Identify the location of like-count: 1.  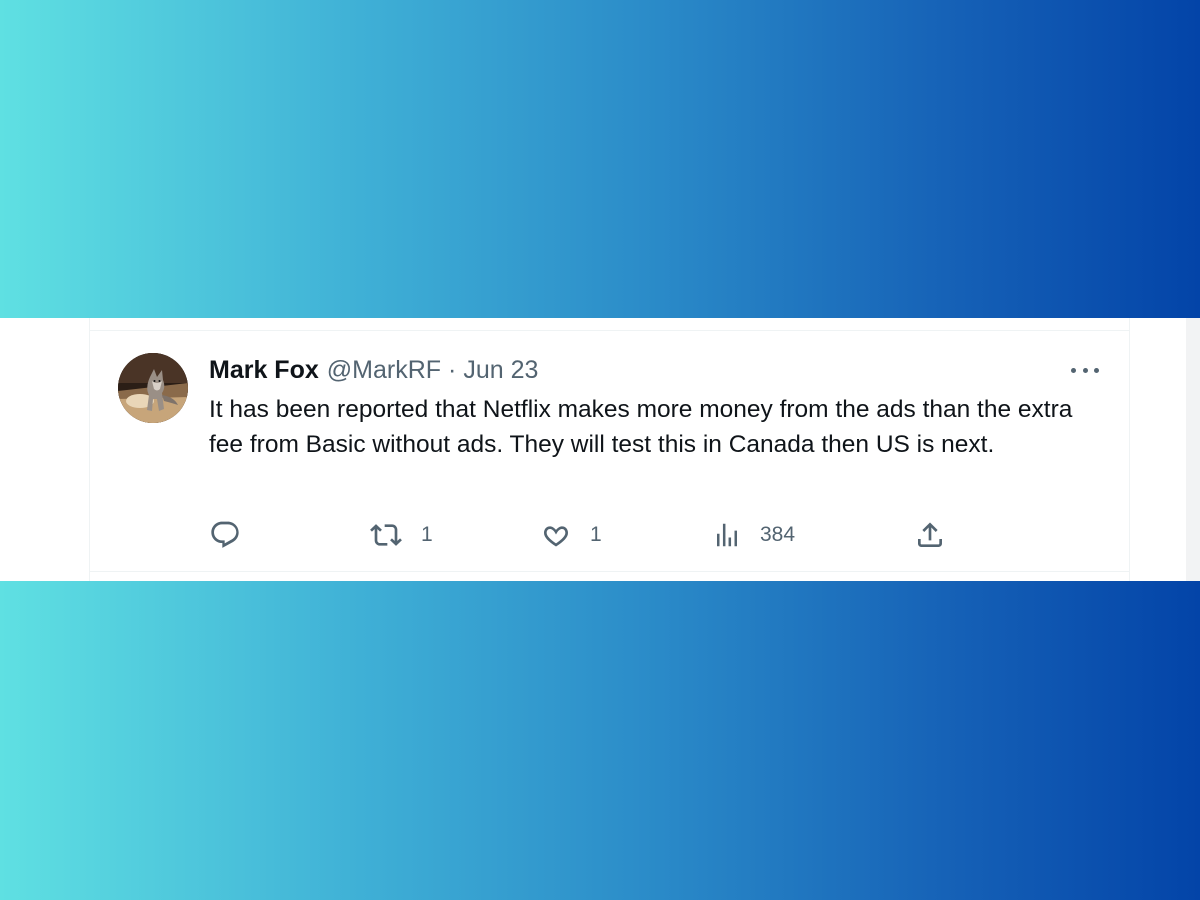
(596, 534).